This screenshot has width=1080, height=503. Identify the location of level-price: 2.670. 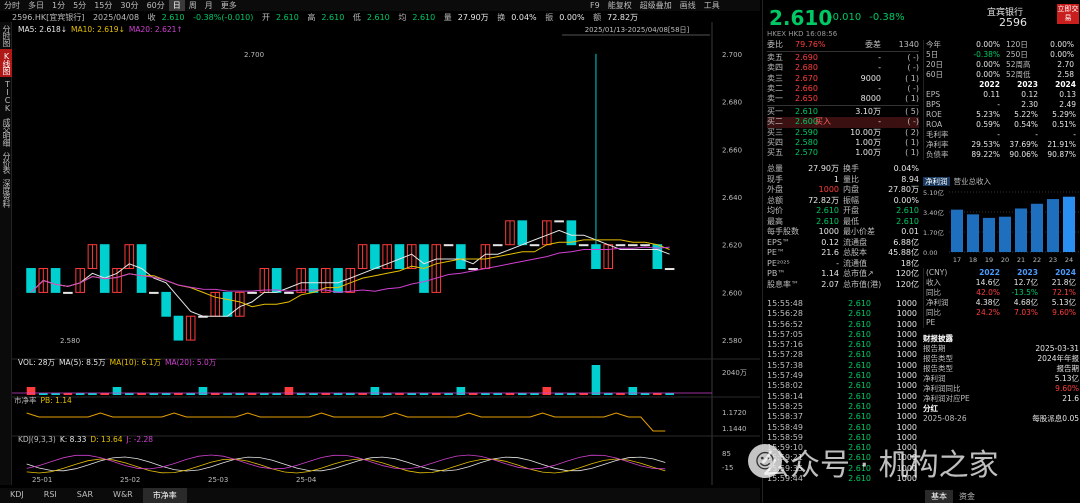
(806, 78).